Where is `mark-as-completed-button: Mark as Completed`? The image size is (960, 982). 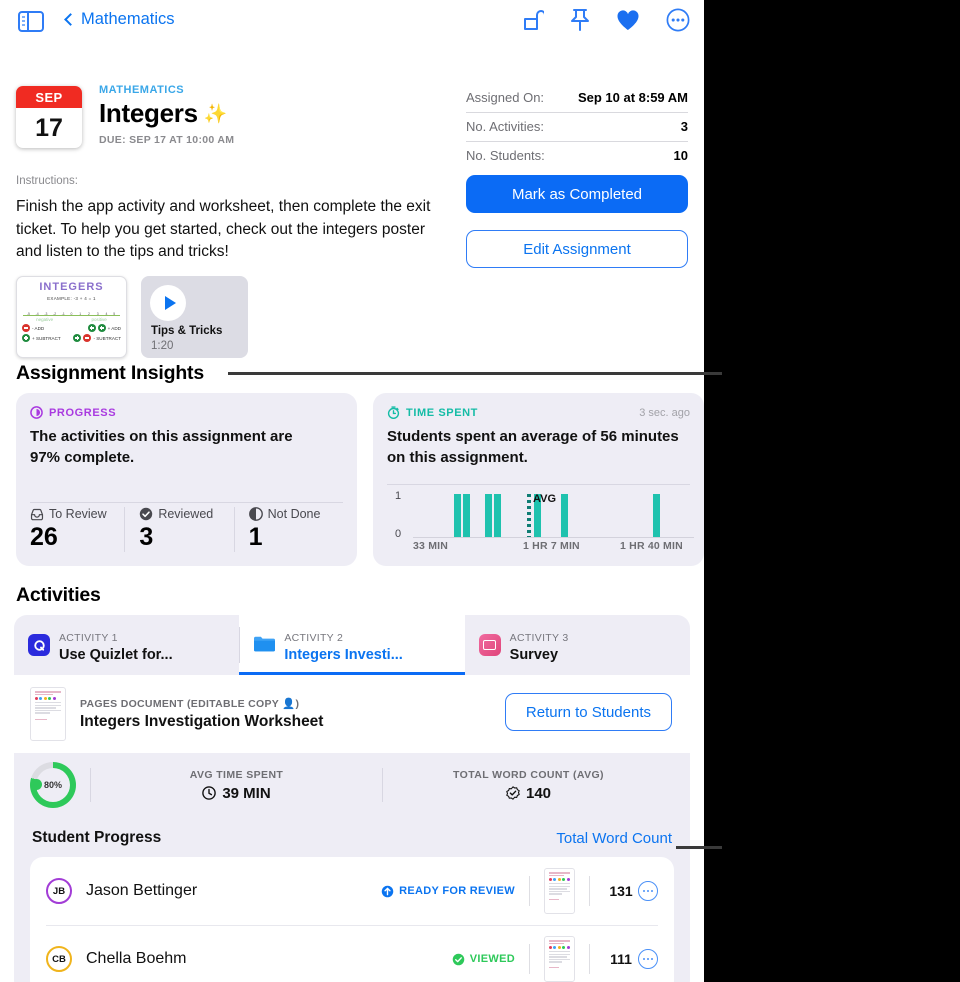
mark-as-completed-button: Mark as Completed is located at coordinates (577, 194).